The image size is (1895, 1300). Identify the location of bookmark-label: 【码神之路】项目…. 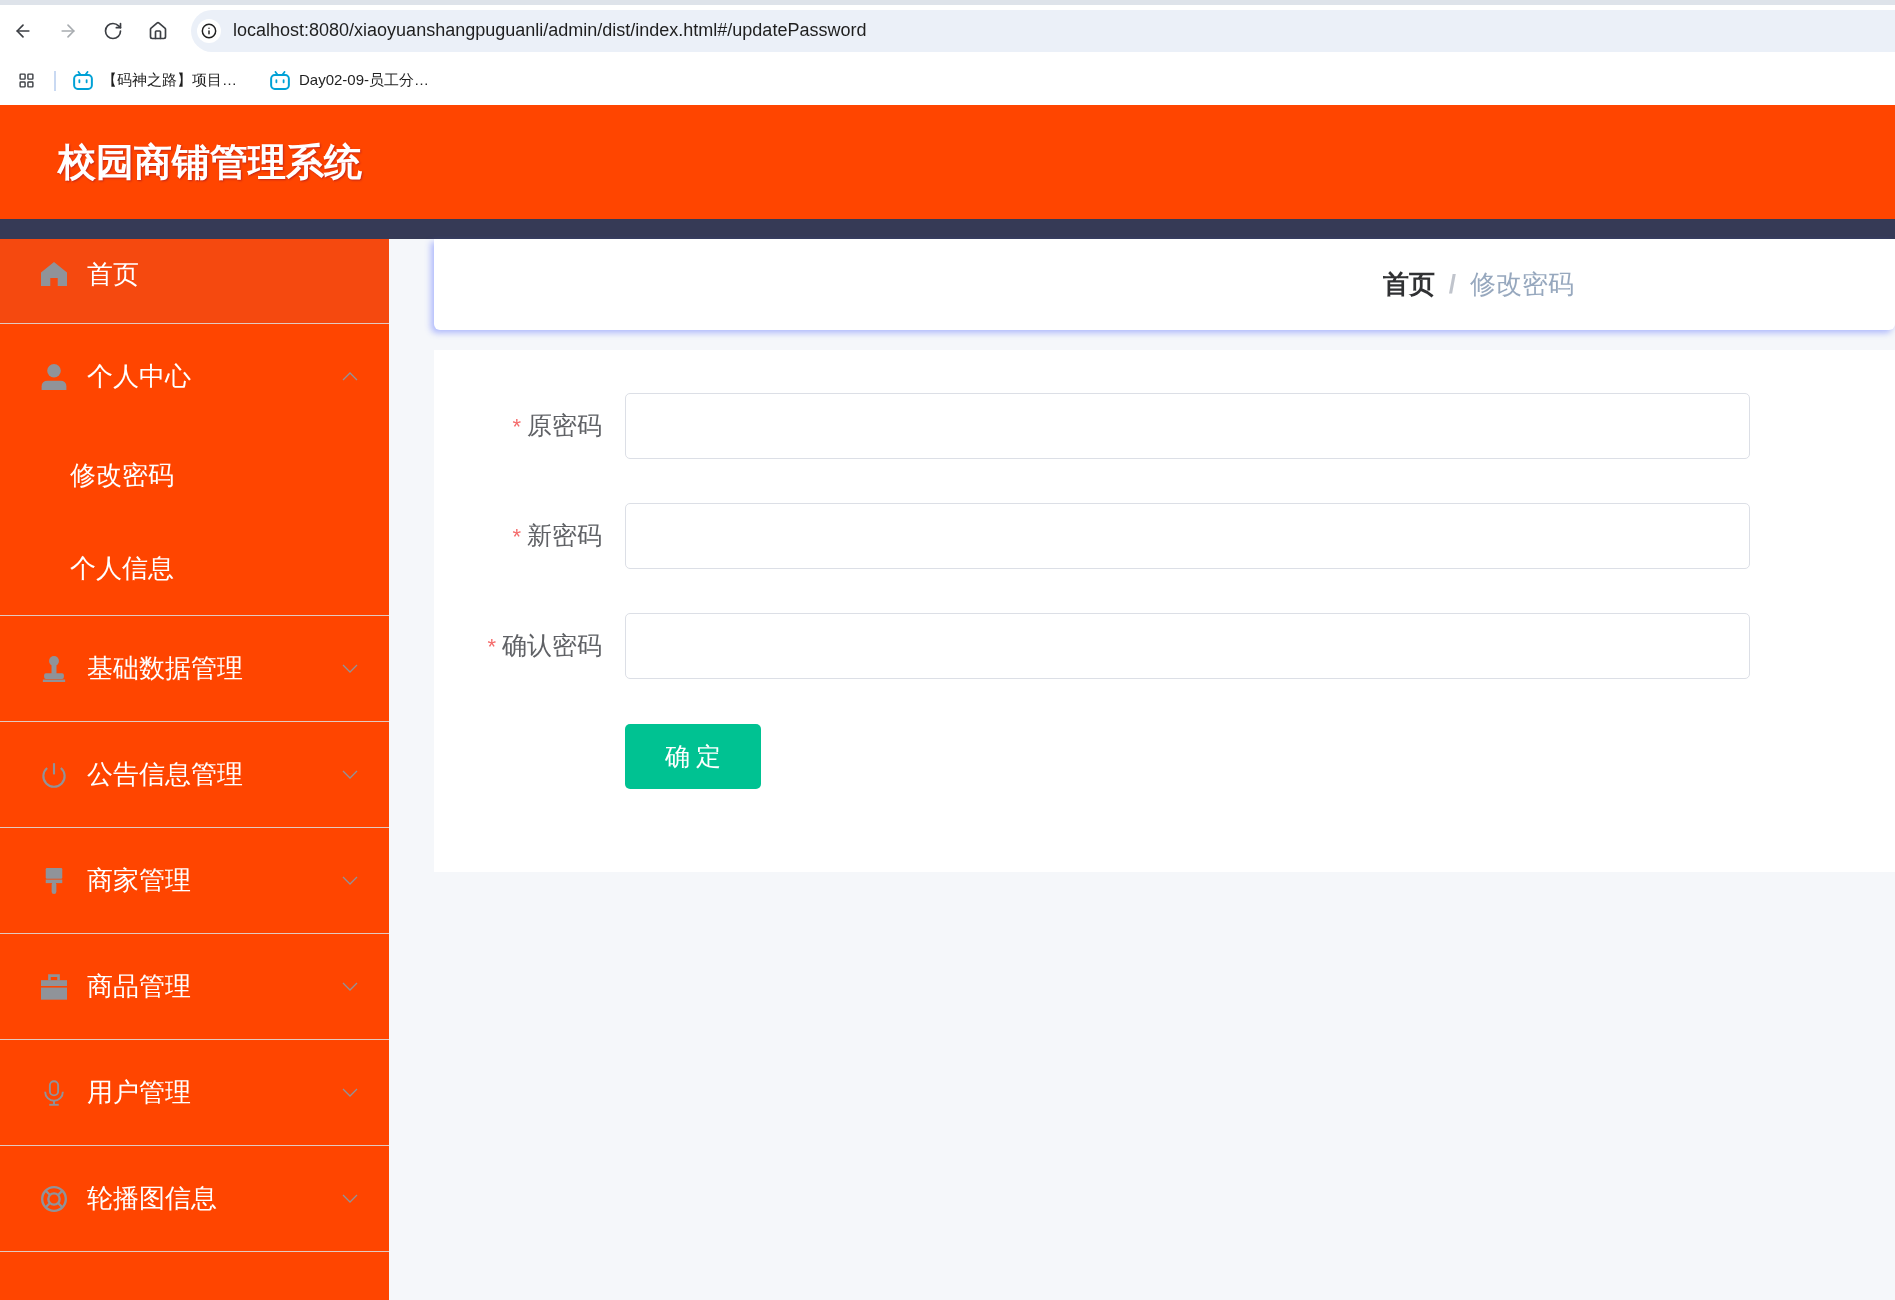
(169, 80).